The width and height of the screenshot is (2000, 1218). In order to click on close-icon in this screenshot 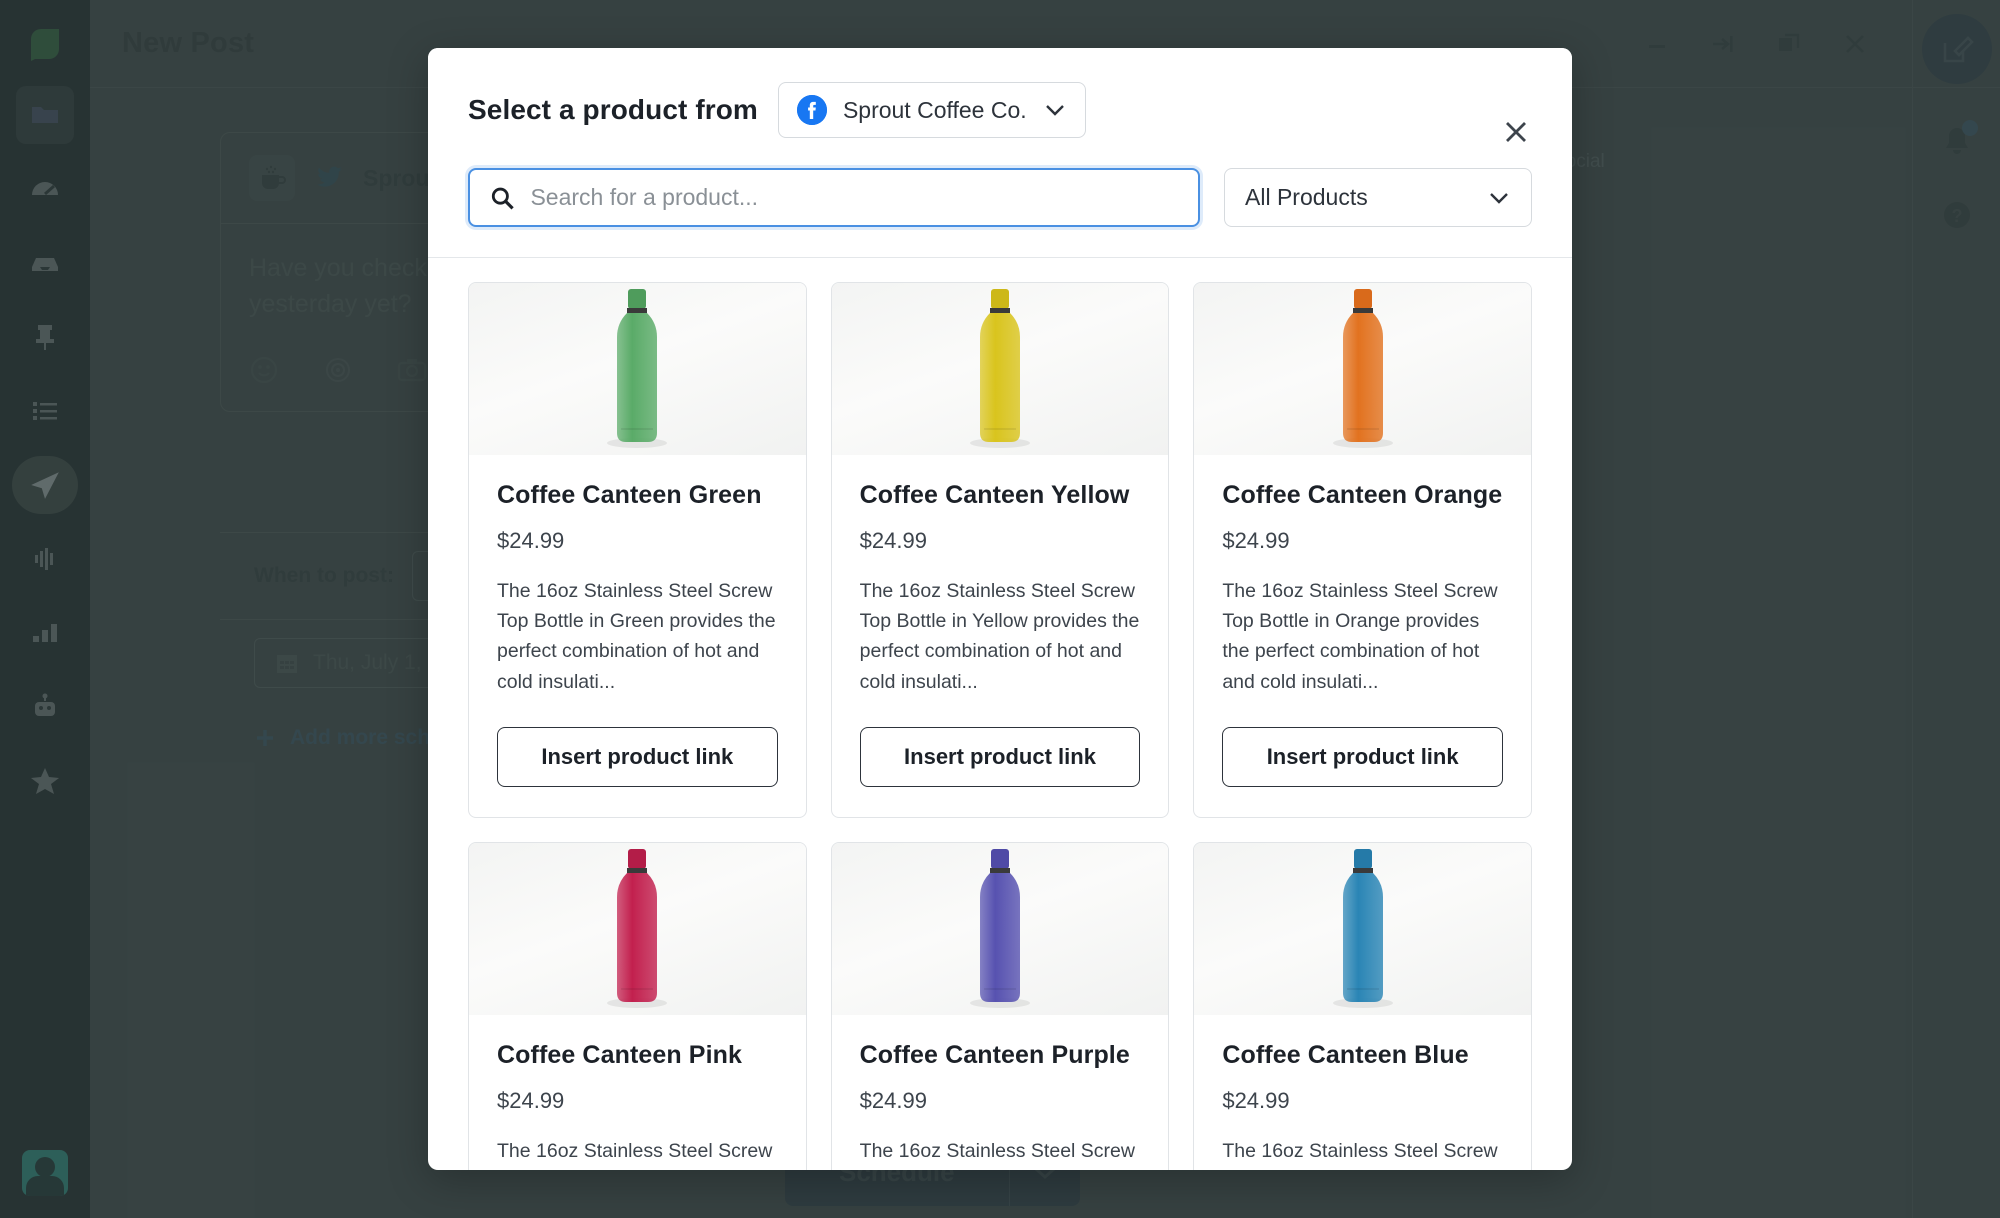, I will do `click(1516, 132)`.